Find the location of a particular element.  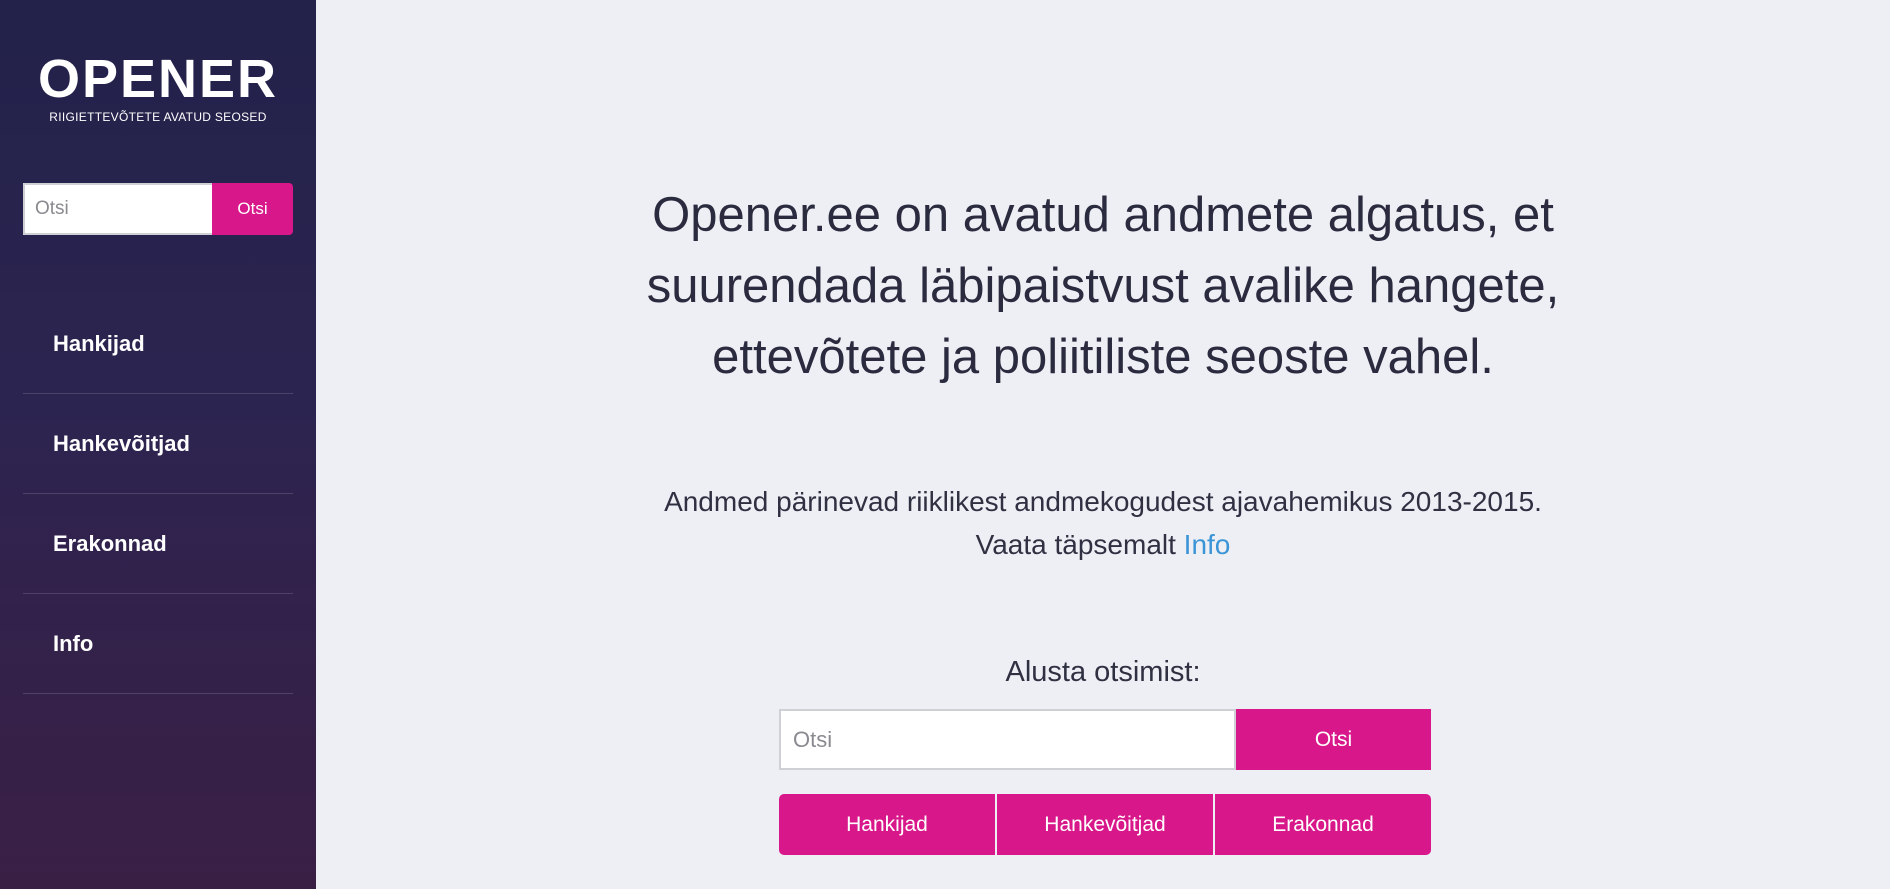

sidebar-item-erakonnad: Erakonnad is located at coordinates (158, 544).